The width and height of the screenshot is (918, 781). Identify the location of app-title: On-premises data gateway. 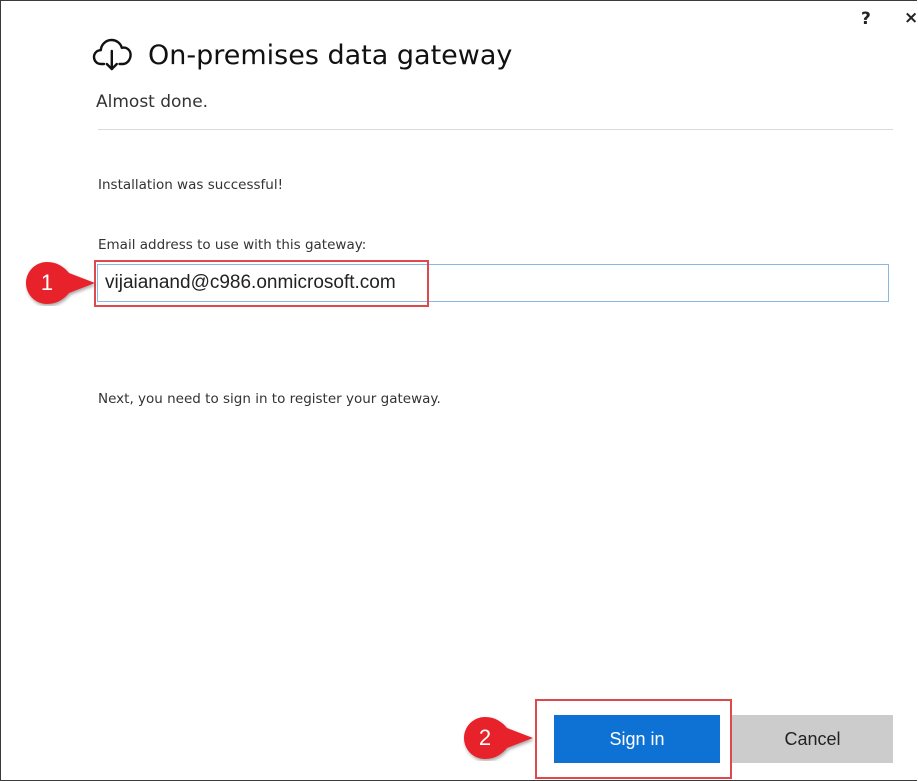
(330, 55).